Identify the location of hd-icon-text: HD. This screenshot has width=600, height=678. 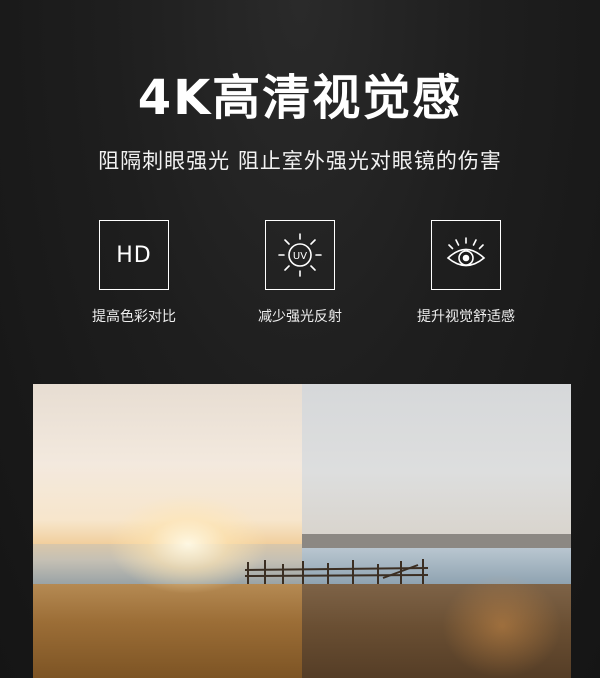
(134, 255).